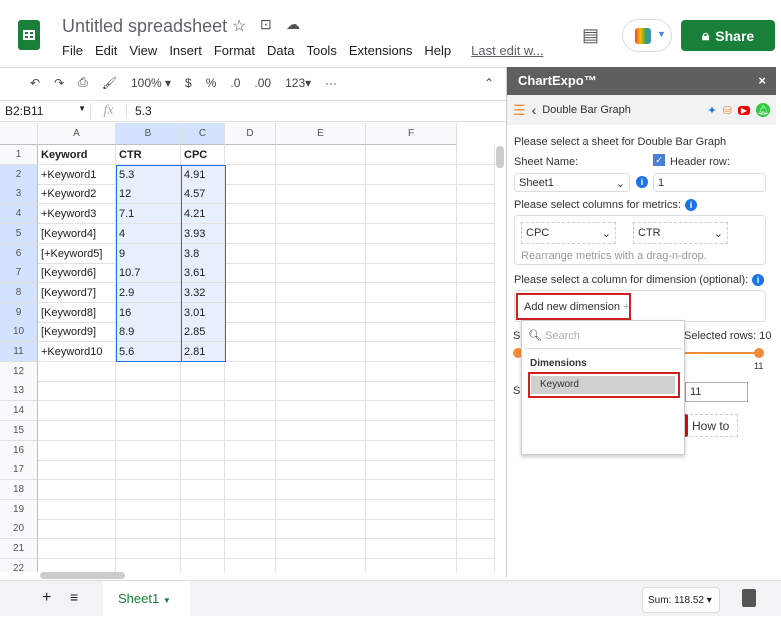  What do you see at coordinates (77, 253) in the screenshot?
I see `cell: [+Keyword5]` at bounding box center [77, 253].